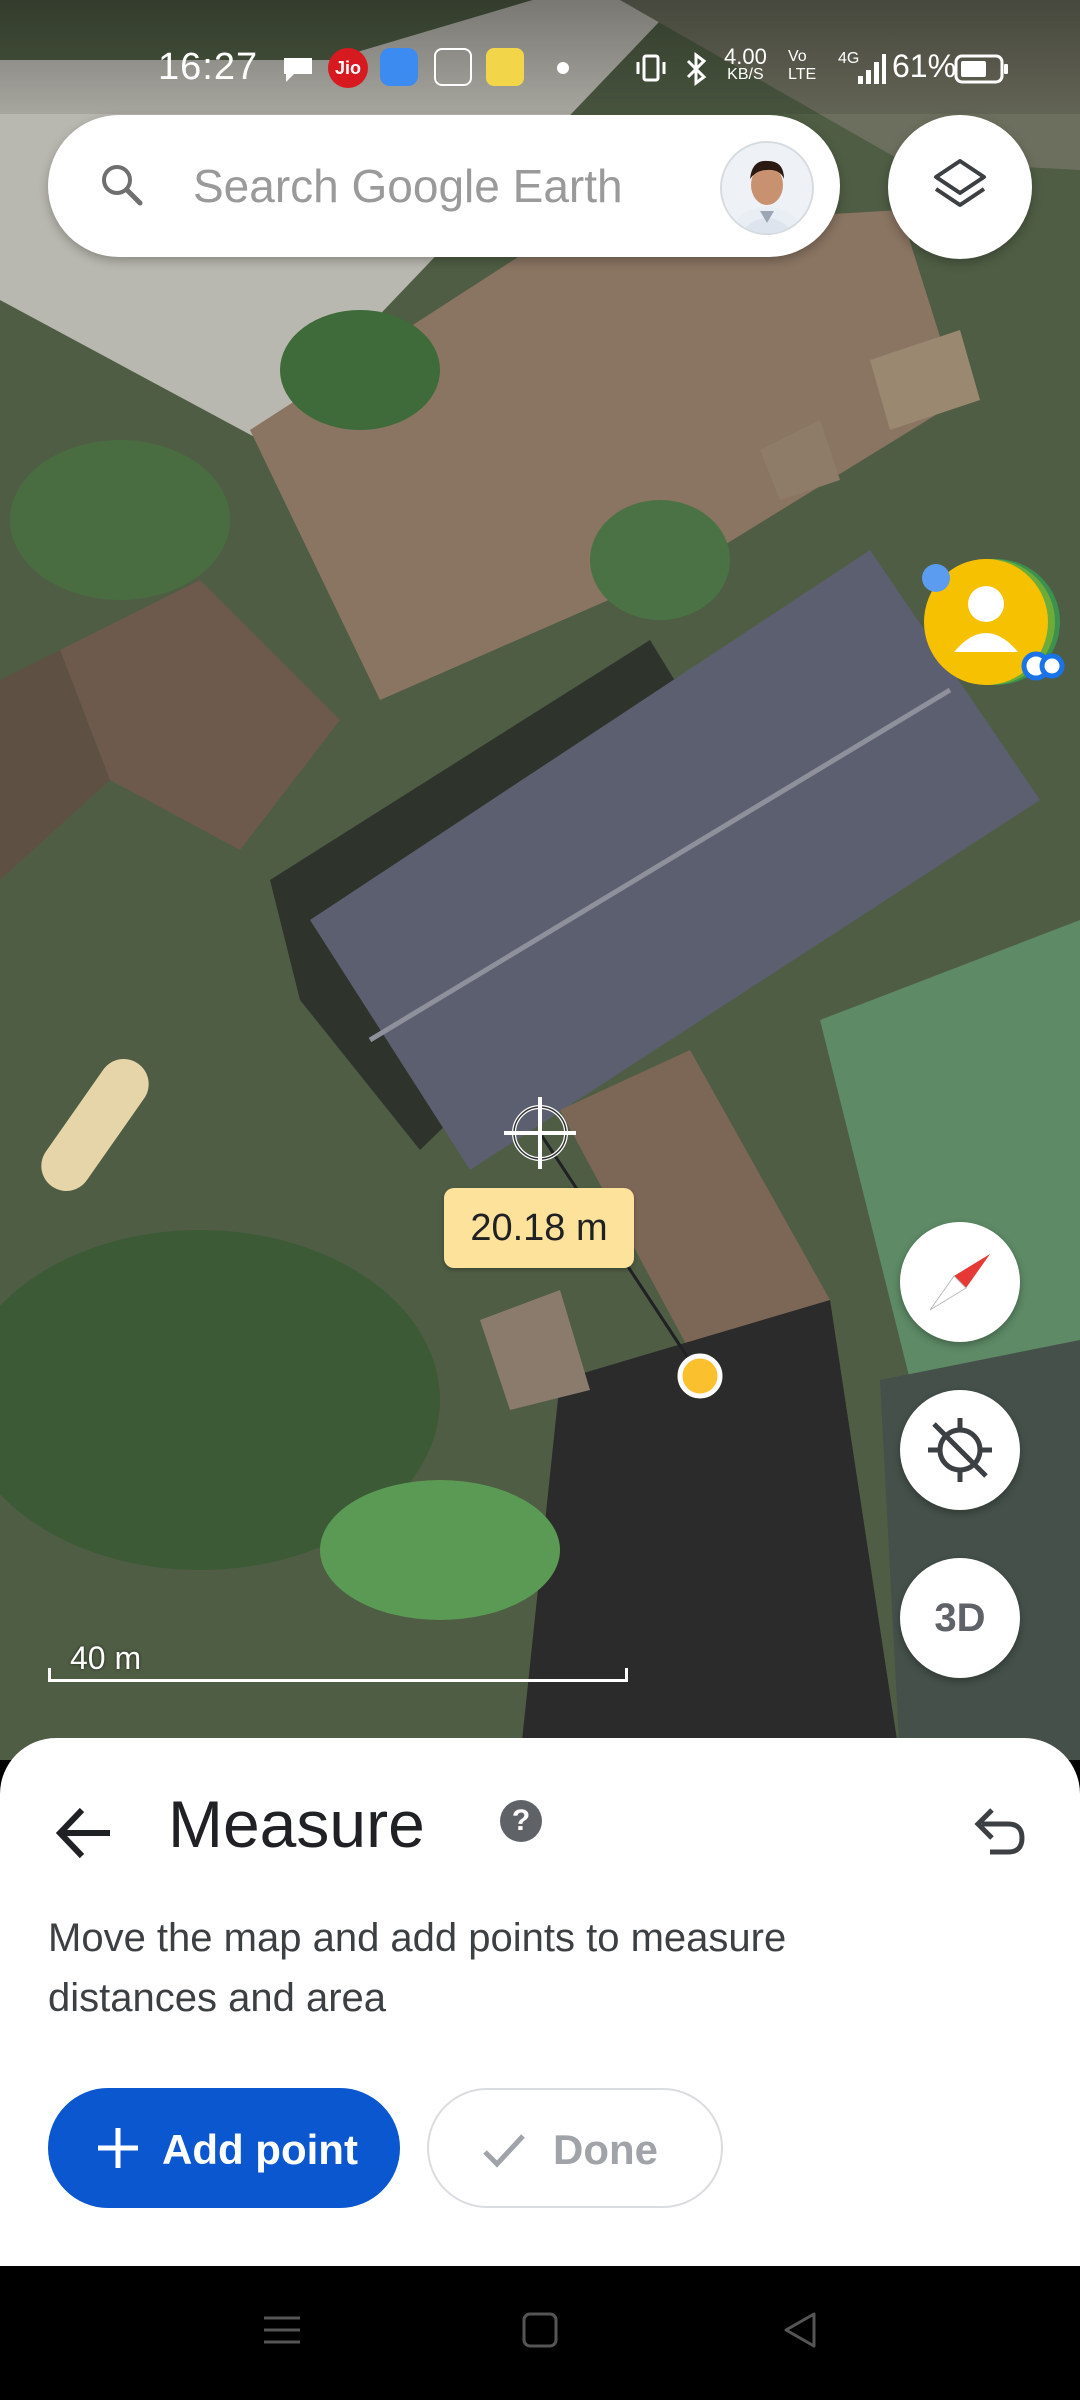  Describe the element at coordinates (540, 2330) in the screenshot. I see `home-nav-icon` at that location.